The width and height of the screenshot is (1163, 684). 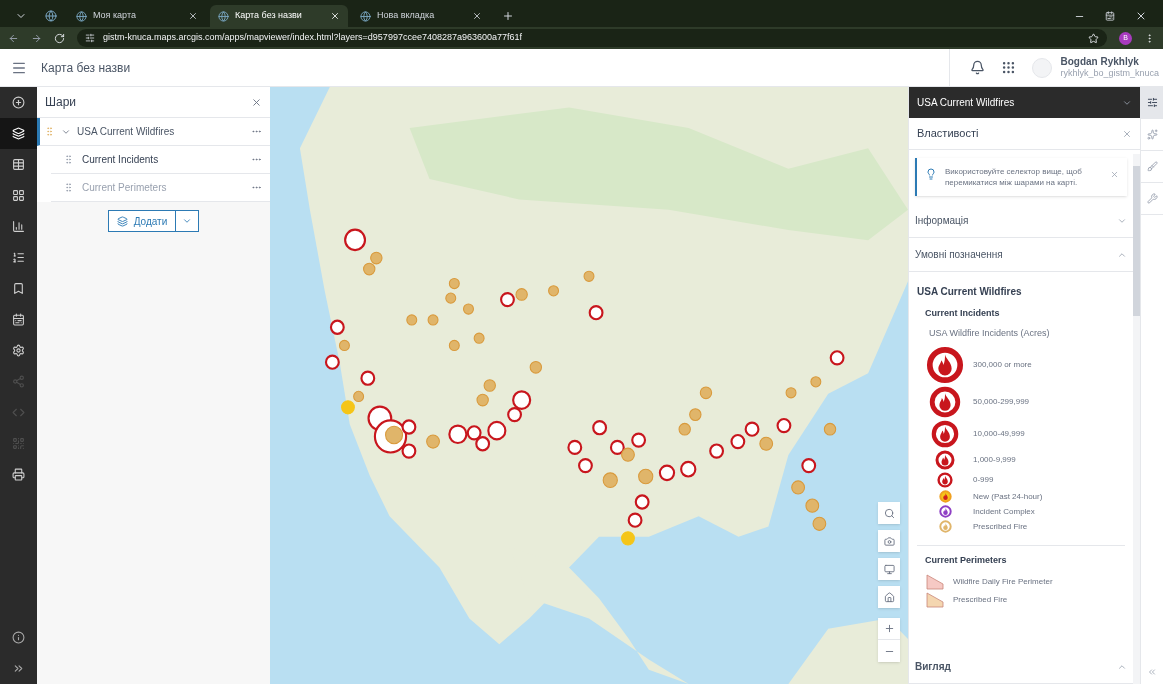 I want to click on bookmark-star-icon, so click(x=1093, y=38).